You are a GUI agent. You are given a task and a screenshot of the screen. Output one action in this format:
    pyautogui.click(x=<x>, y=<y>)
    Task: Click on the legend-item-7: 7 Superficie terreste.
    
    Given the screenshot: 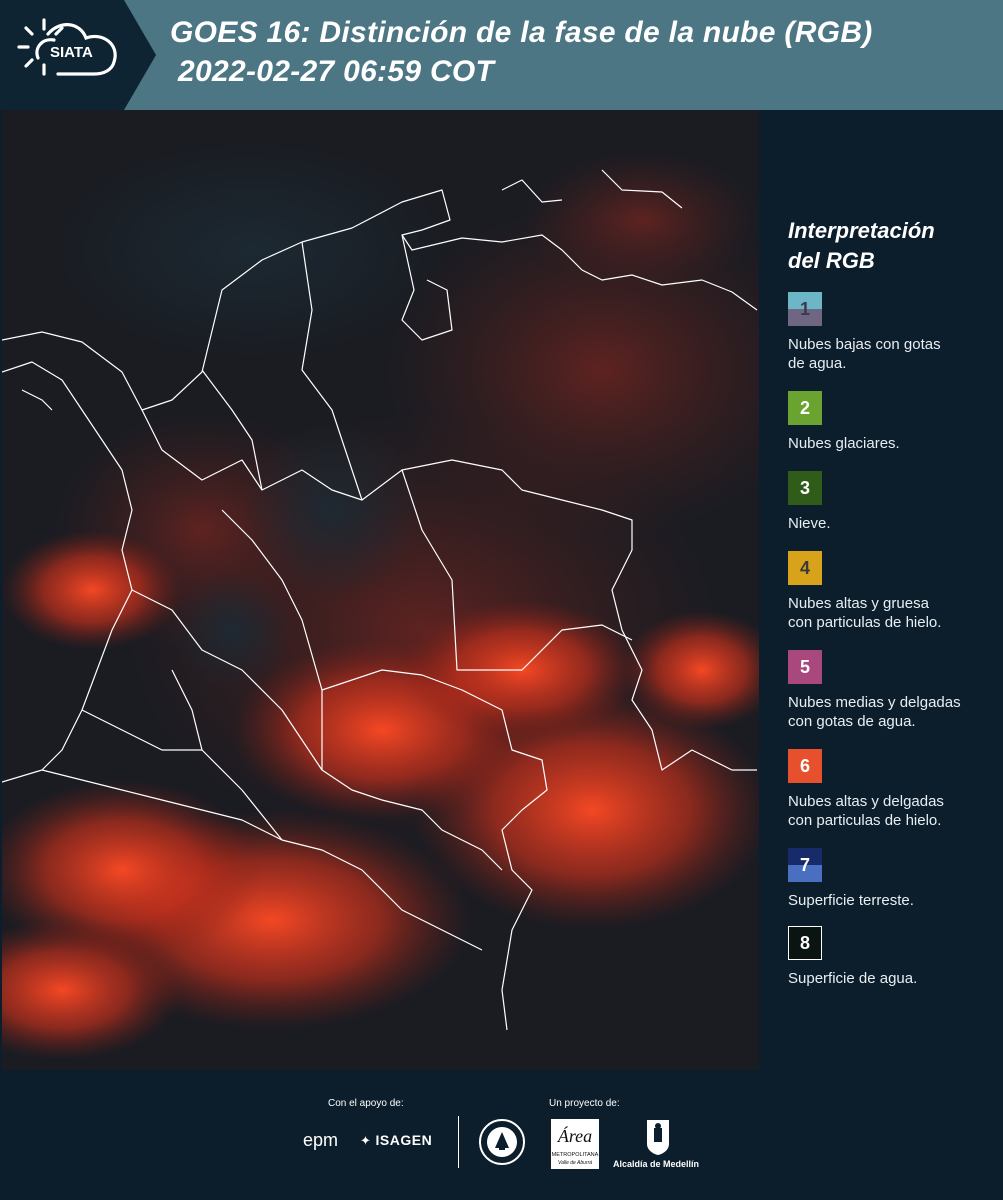 What is the action you would take?
    pyautogui.click(x=893, y=879)
    